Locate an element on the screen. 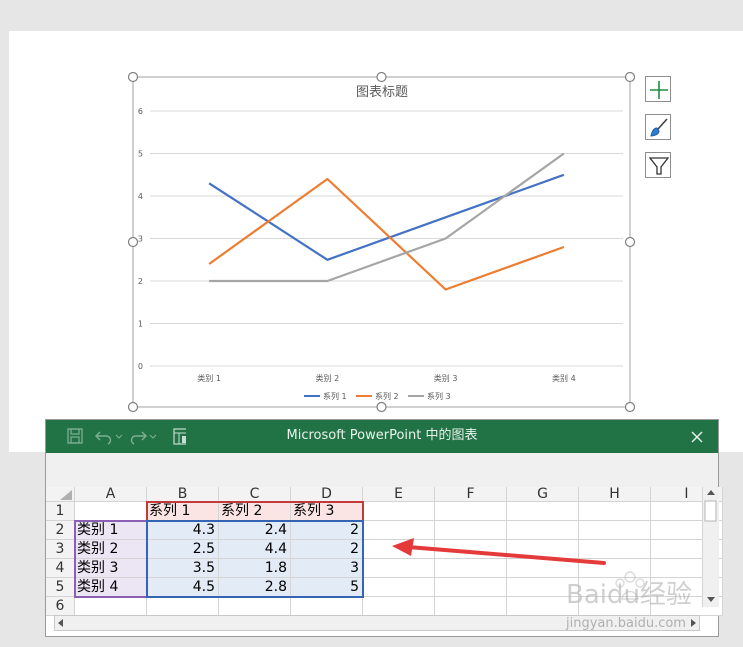 Image resolution: width=743 pixels, height=647 pixels. watermark-logo-text: Baidu经验 is located at coordinates (629, 595).